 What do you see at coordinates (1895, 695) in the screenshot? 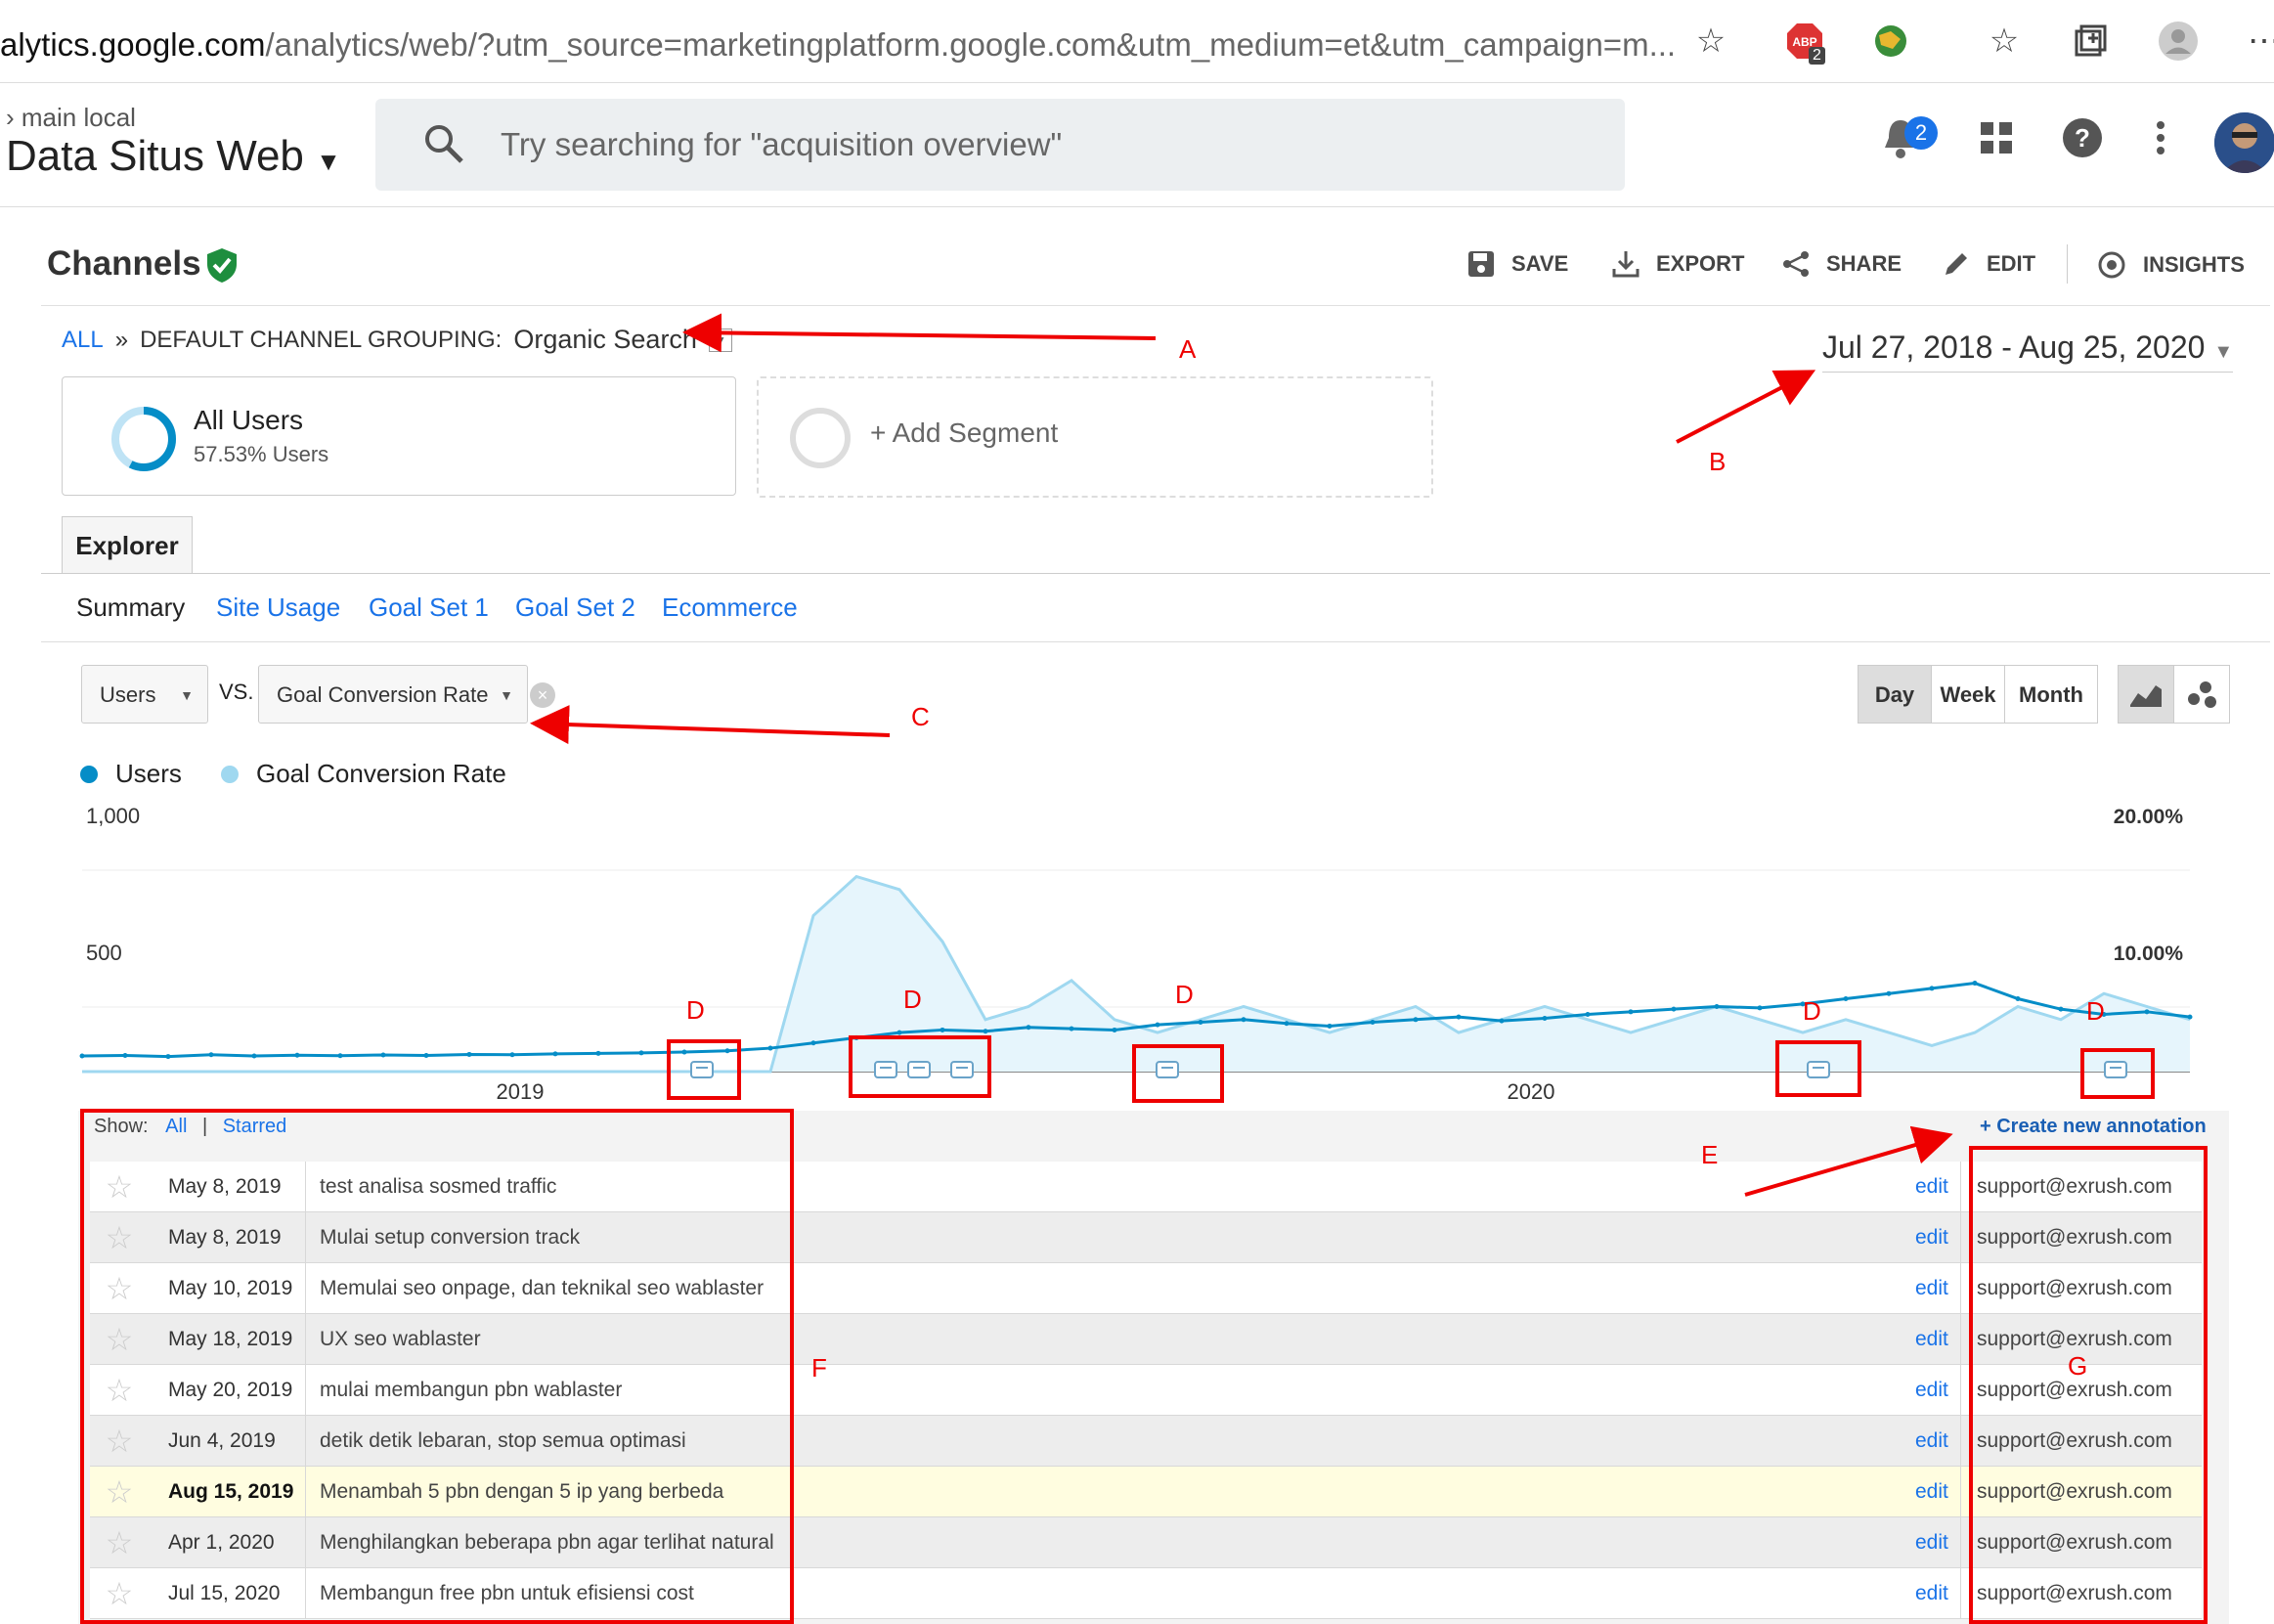
I see `day-button: Day` at bounding box center [1895, 695].